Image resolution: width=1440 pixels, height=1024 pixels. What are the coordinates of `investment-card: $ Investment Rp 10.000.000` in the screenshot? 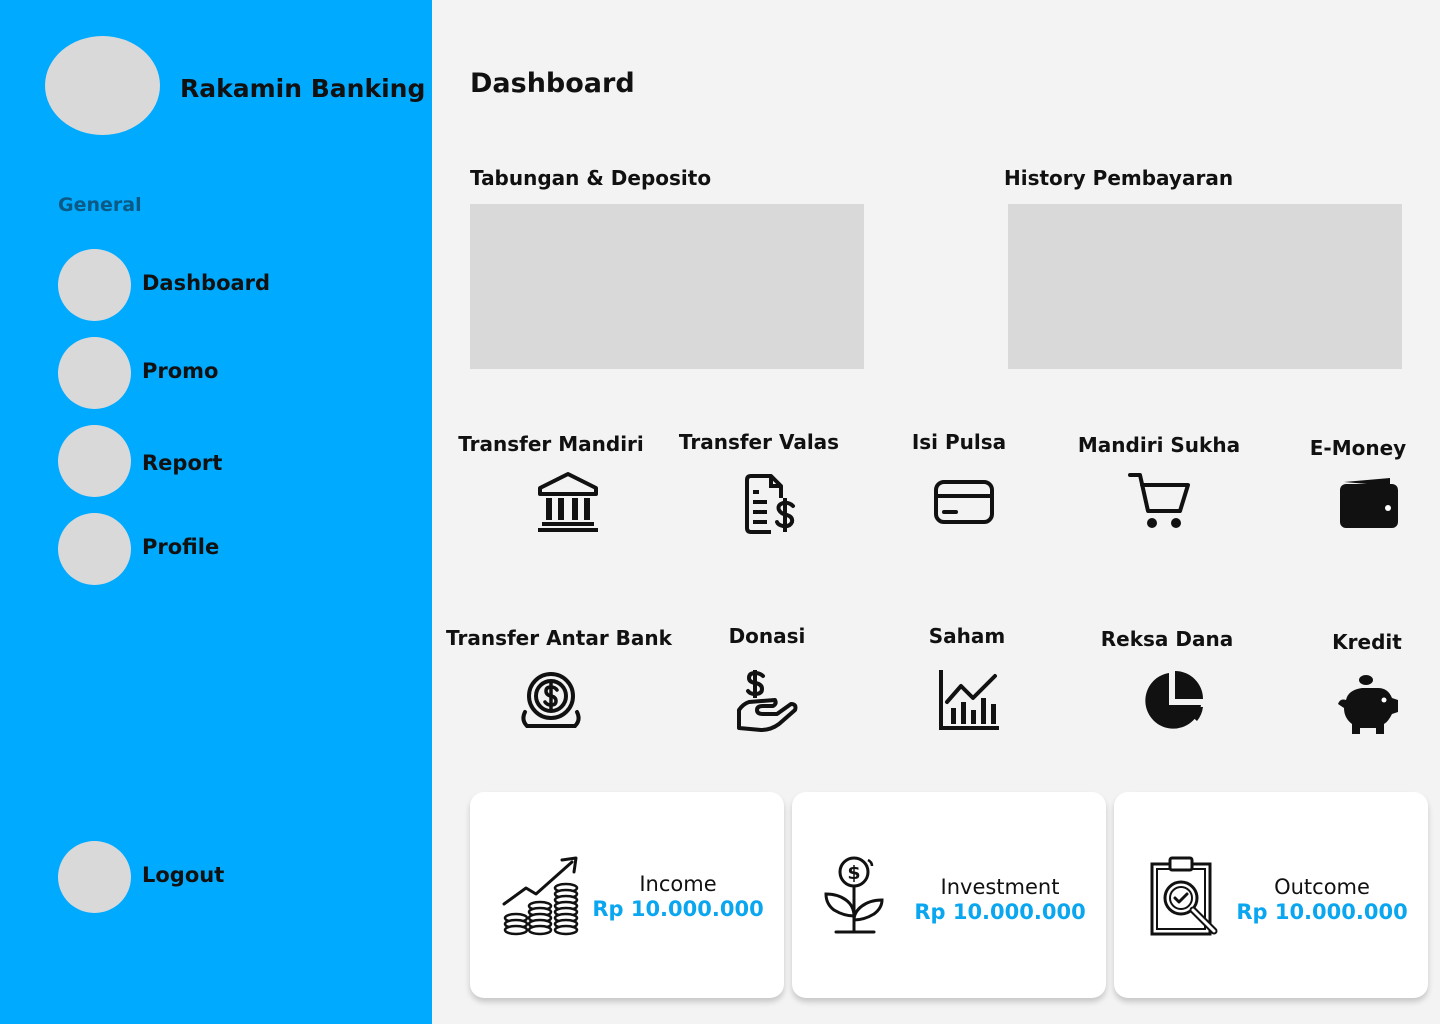 It's located at (949, 895).